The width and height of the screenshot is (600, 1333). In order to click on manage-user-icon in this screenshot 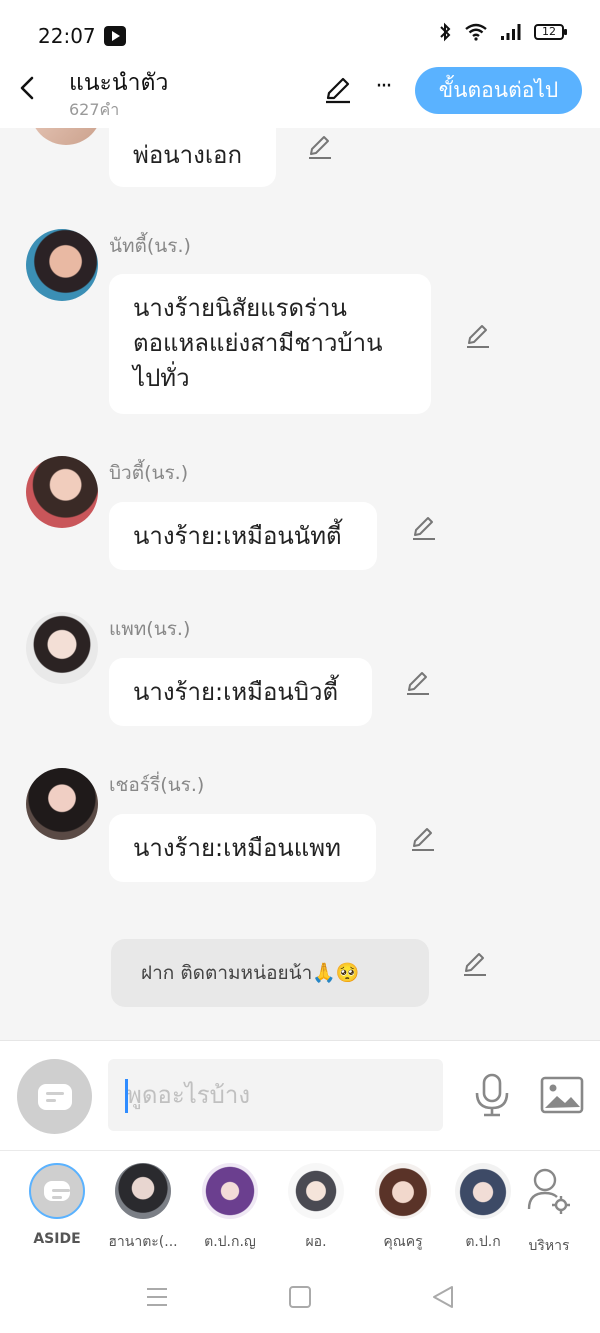, I will do `click(548, 1191)`.